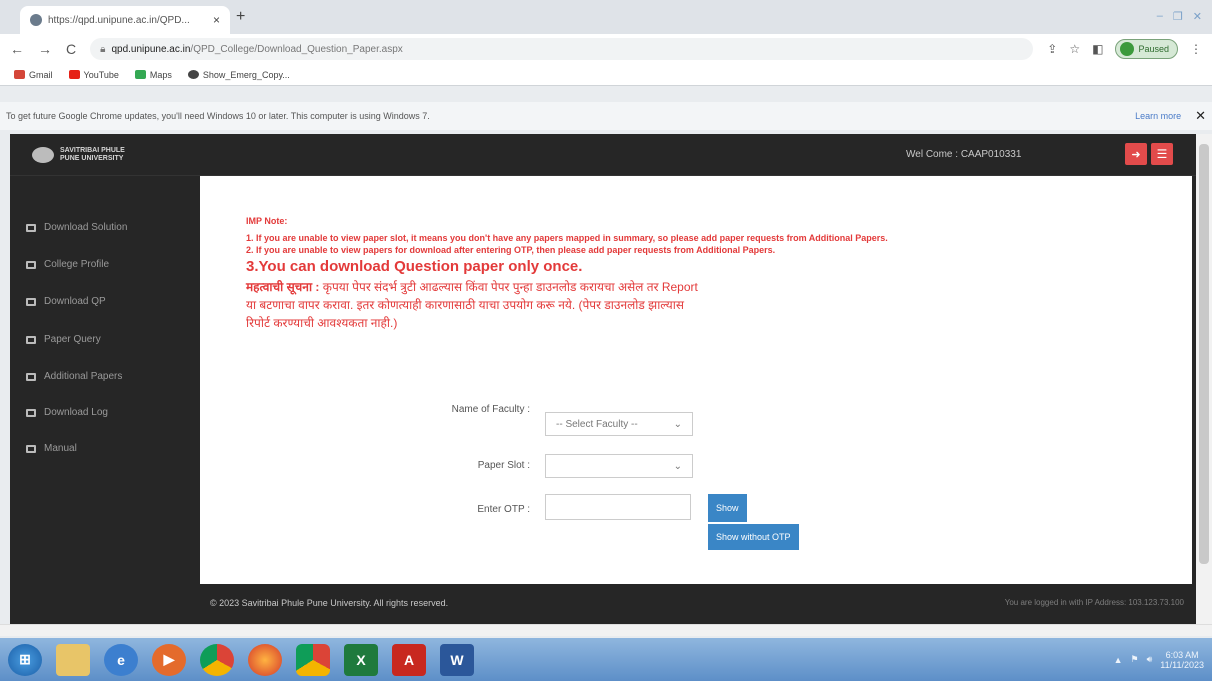 The image size is (1212, 681). I want to click on university-seal-icon, so click(43, 155).